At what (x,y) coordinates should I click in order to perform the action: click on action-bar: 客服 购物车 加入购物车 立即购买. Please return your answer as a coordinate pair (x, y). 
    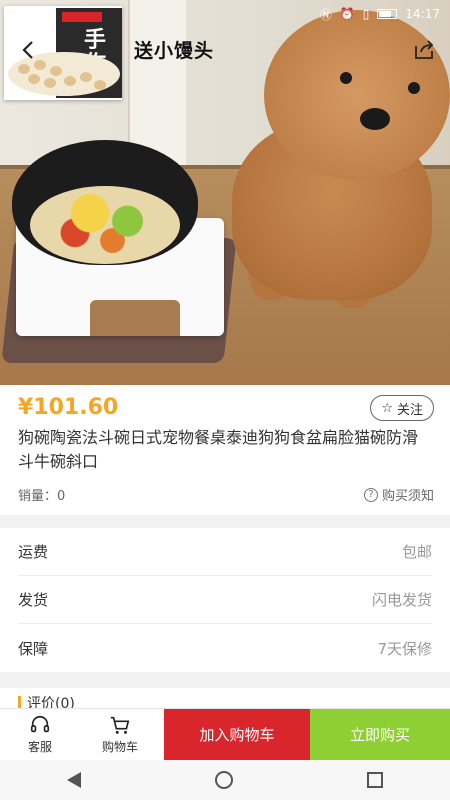
    Looking at the image, I should click on (225, 734).